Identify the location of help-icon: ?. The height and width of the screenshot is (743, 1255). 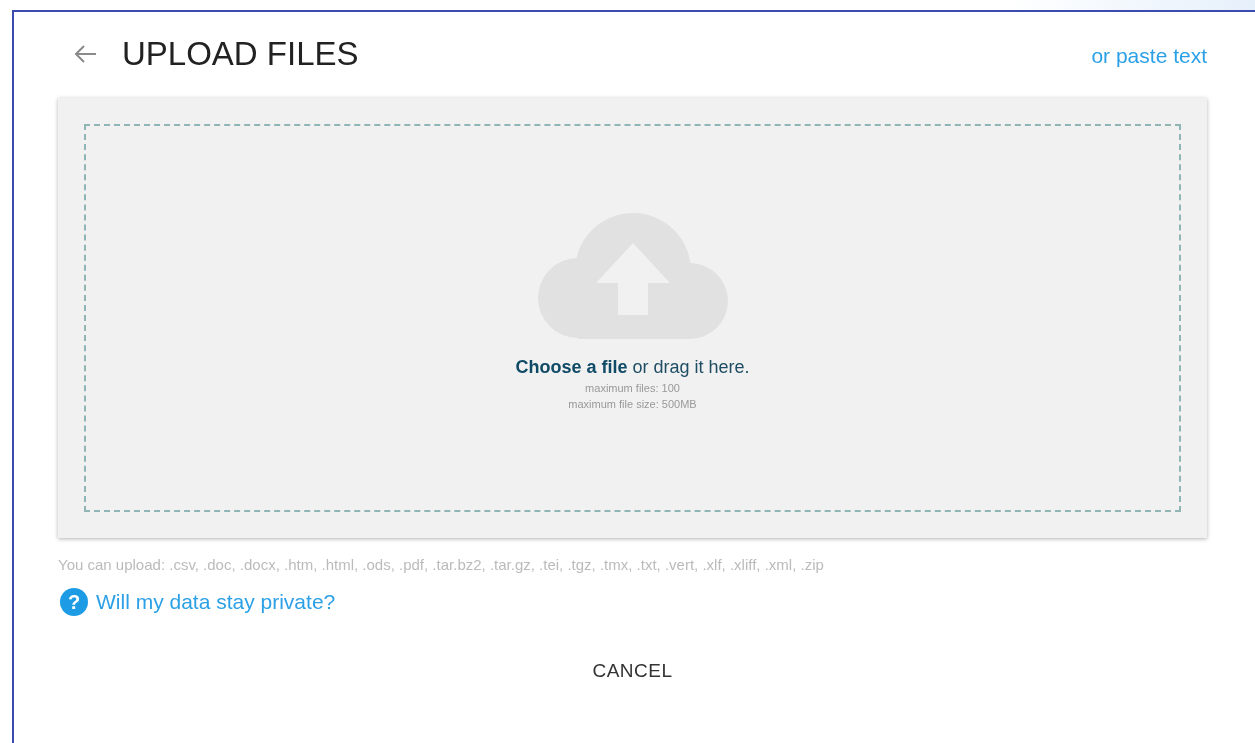
(74, 602).